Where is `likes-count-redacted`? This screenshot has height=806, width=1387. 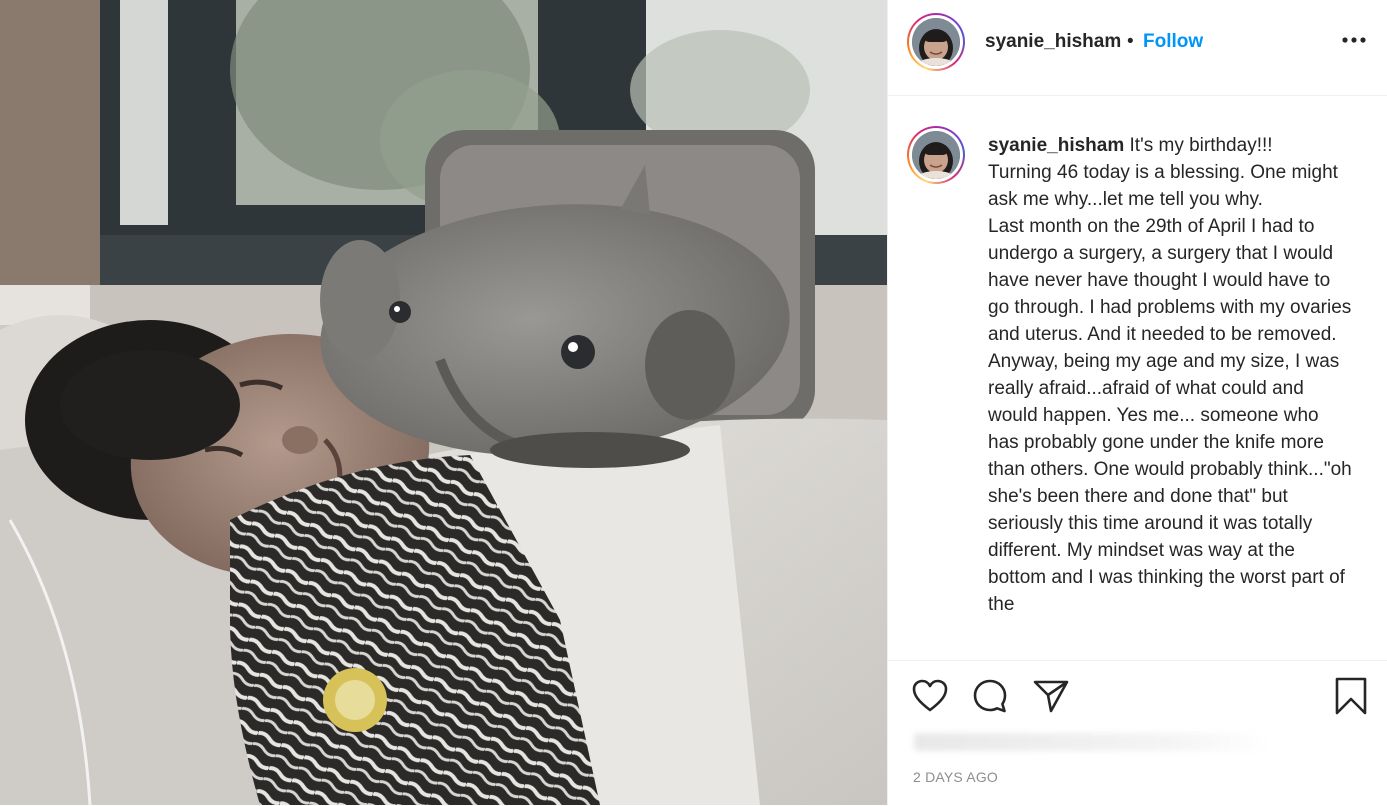 likes-count-redacted is located at coordinates (1094, 742).